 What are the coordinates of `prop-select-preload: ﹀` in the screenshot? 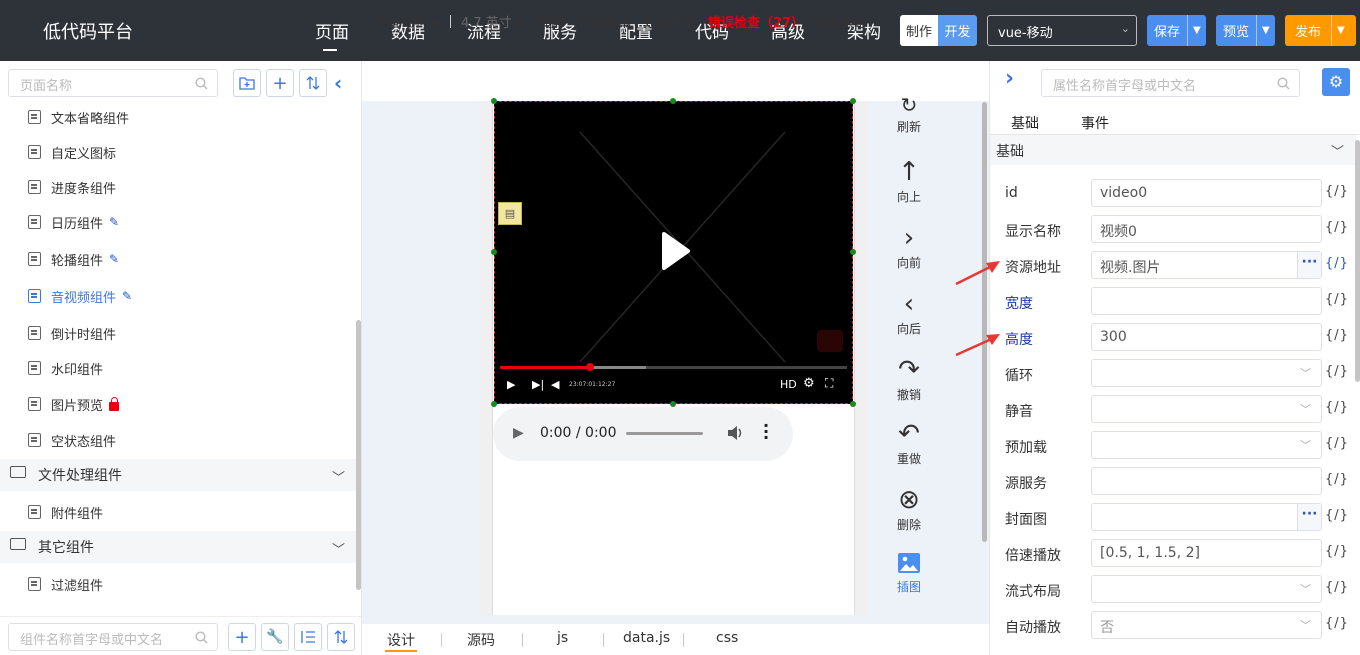 It's located at (1206, 445).